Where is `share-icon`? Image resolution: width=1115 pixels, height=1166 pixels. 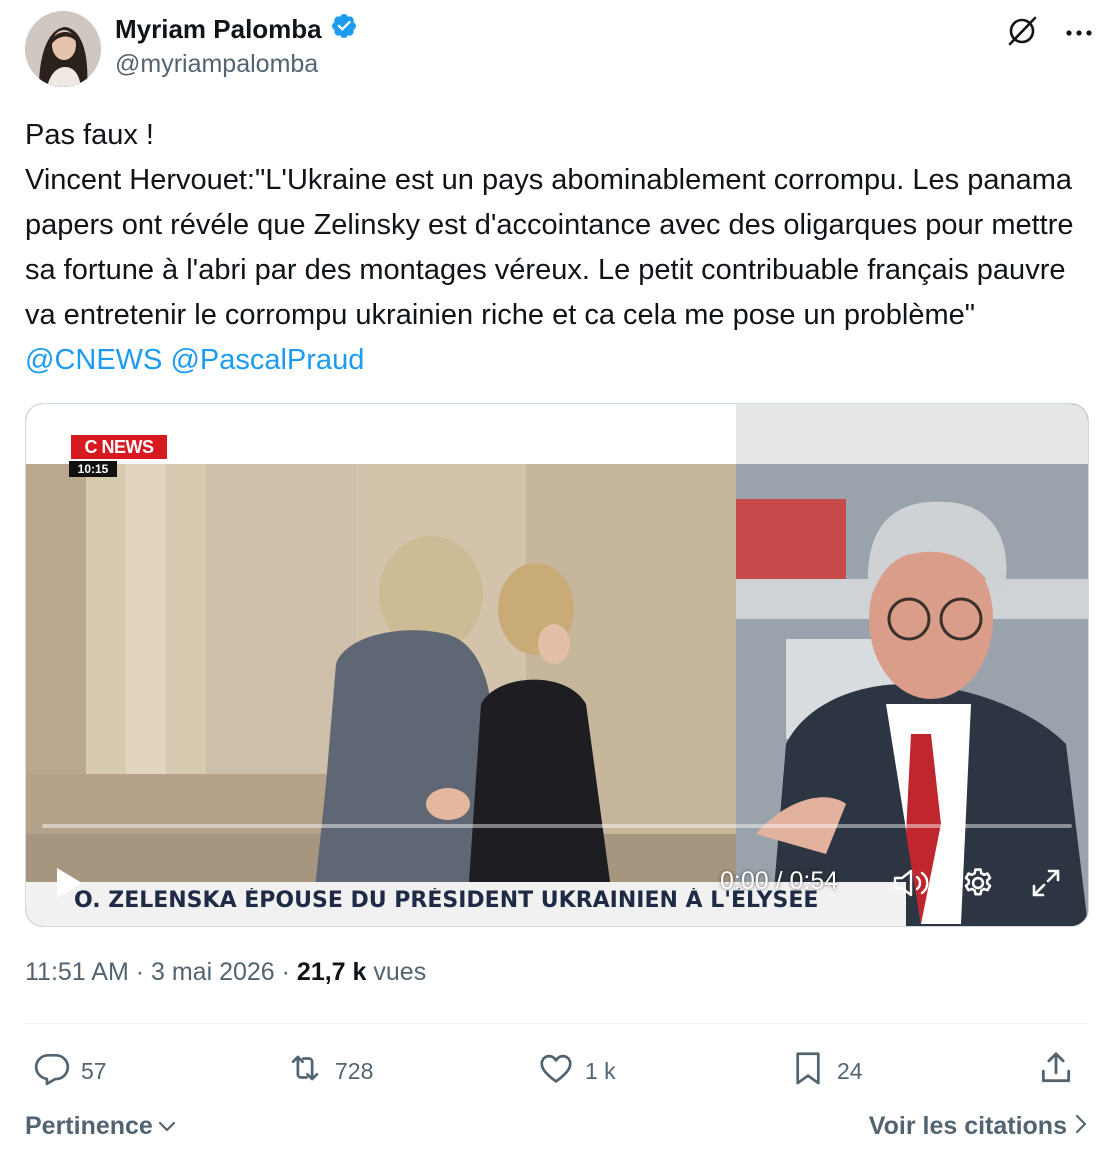
share-icon is located at coordinates (1056, 1071).